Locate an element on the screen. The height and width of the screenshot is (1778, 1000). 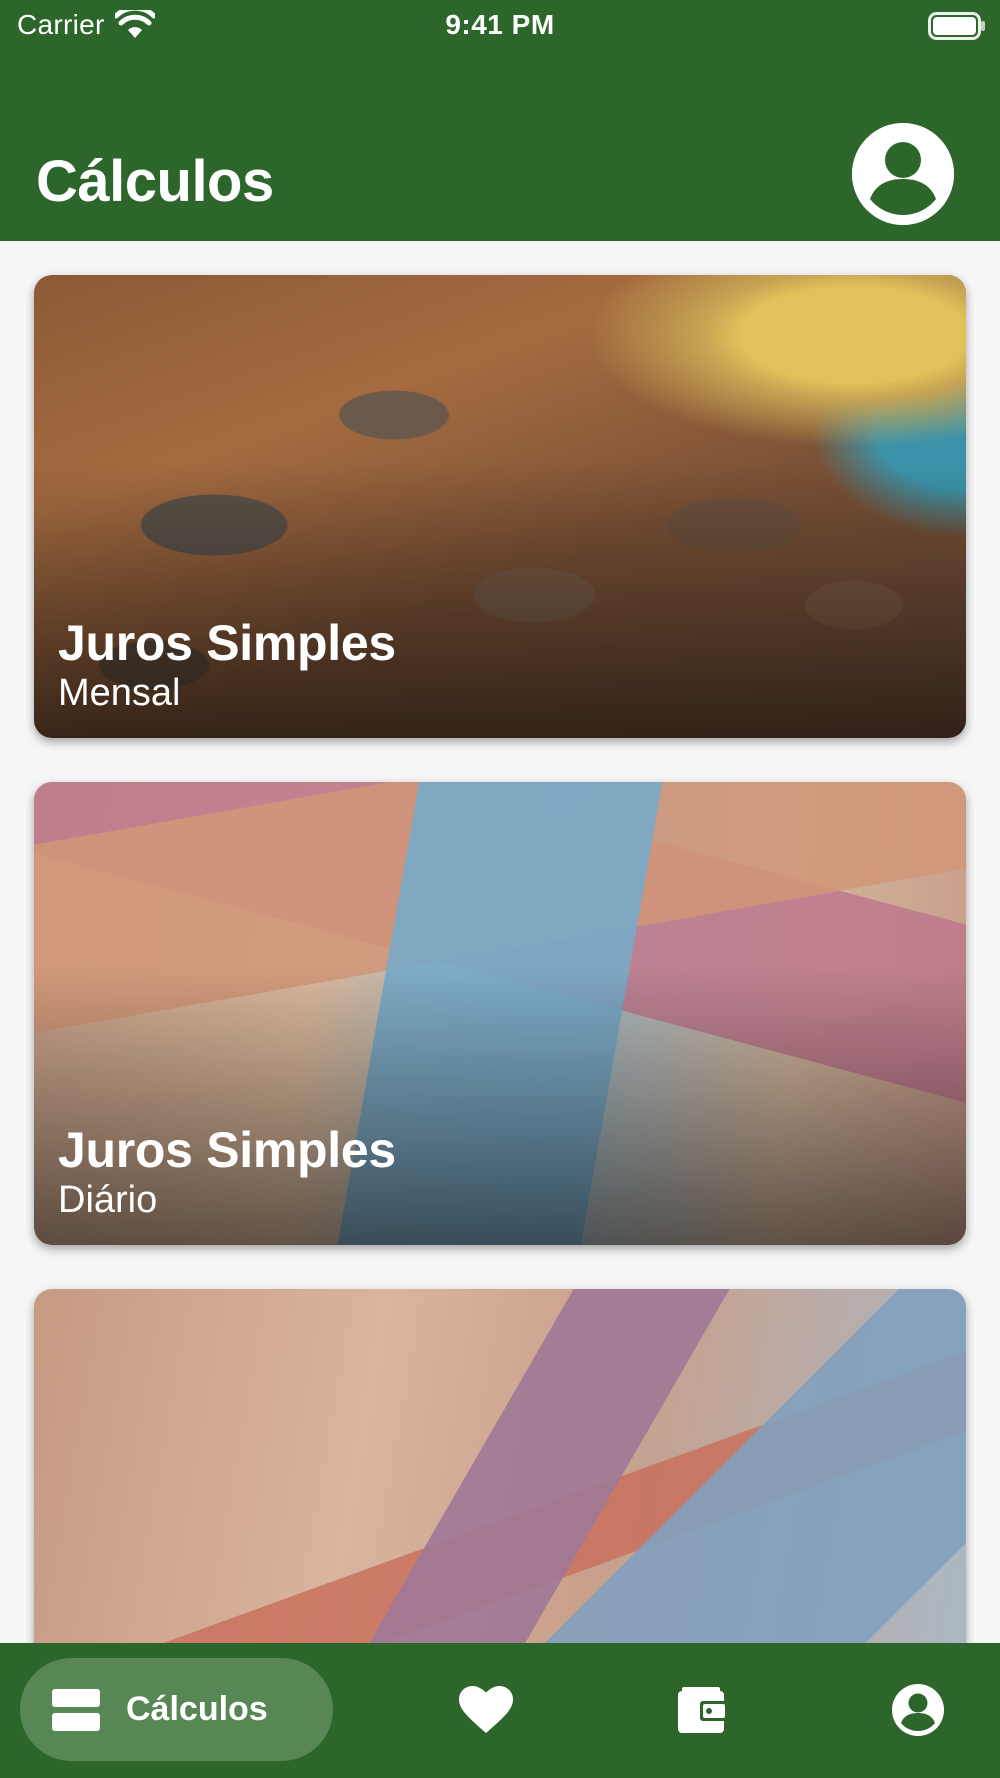
wallet-icon is located at coordinates (703, 1710).